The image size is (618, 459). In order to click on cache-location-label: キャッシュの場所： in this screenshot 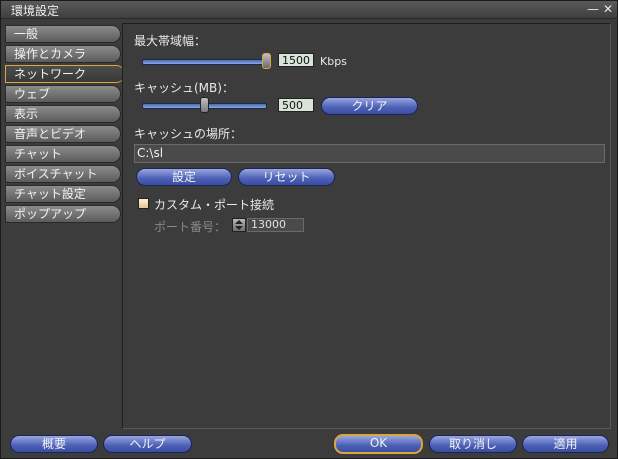, I will do `click(188, 134)`.